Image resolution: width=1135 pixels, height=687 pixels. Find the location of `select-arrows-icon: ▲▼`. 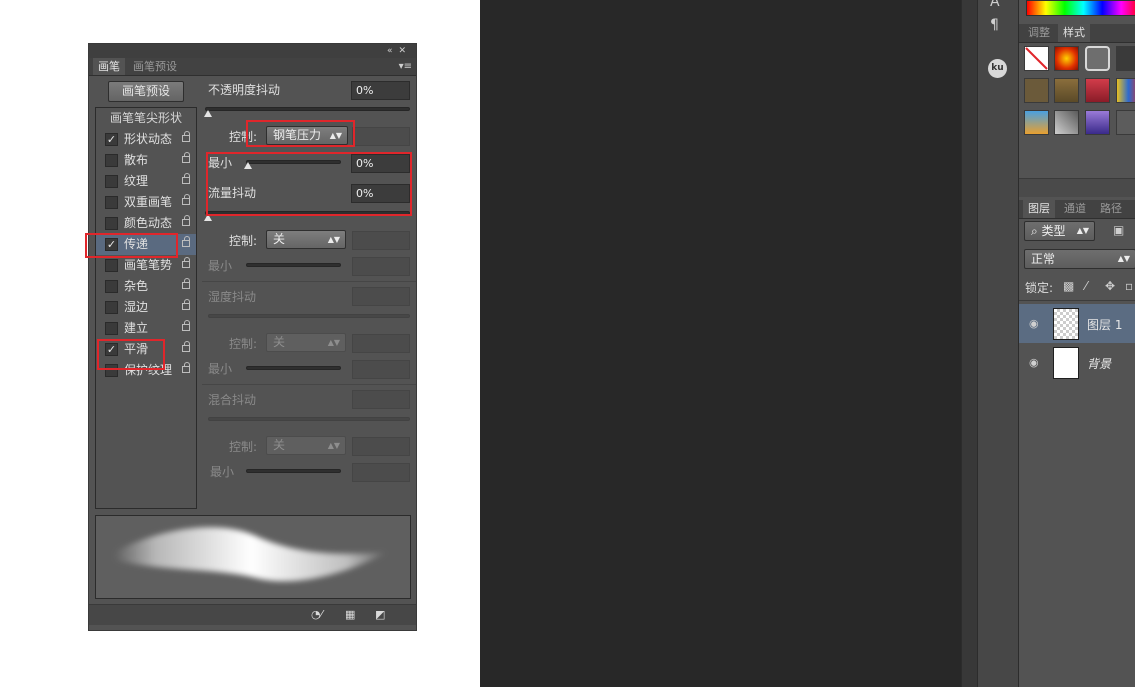

select-arrows-icon: ▲▼ is located at coordinates (1082, 230).